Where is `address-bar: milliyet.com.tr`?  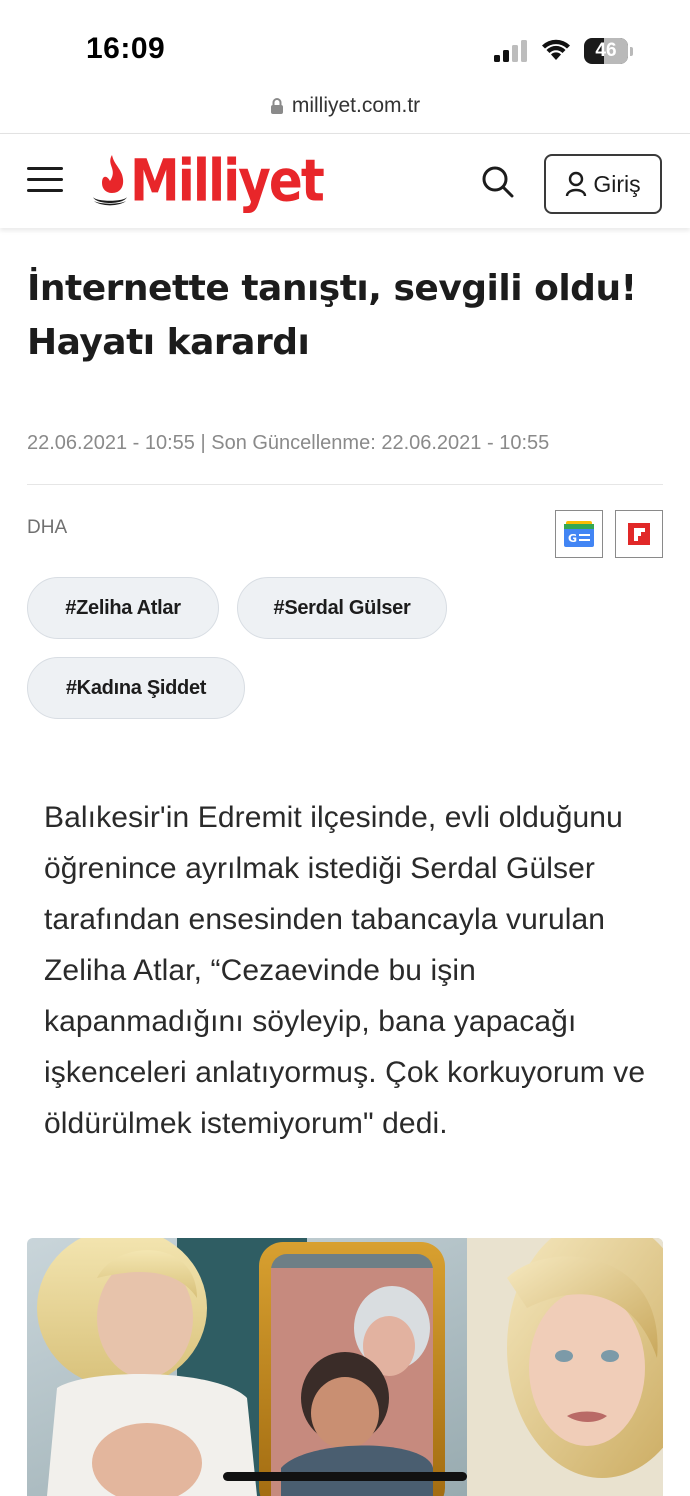 address-bar: milliyet.com.tr is located at coordinates (345, 111).